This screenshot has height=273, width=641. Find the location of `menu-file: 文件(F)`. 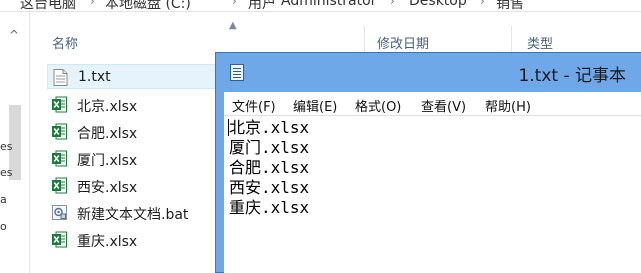

menu-file: 文件(F) is located at coordinates (254, 105).